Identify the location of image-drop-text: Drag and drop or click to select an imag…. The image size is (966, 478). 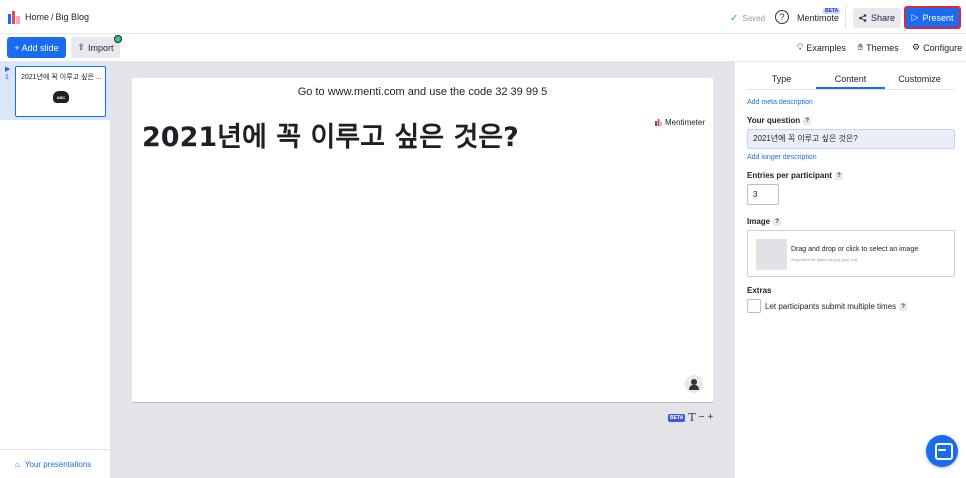
(855, 249).